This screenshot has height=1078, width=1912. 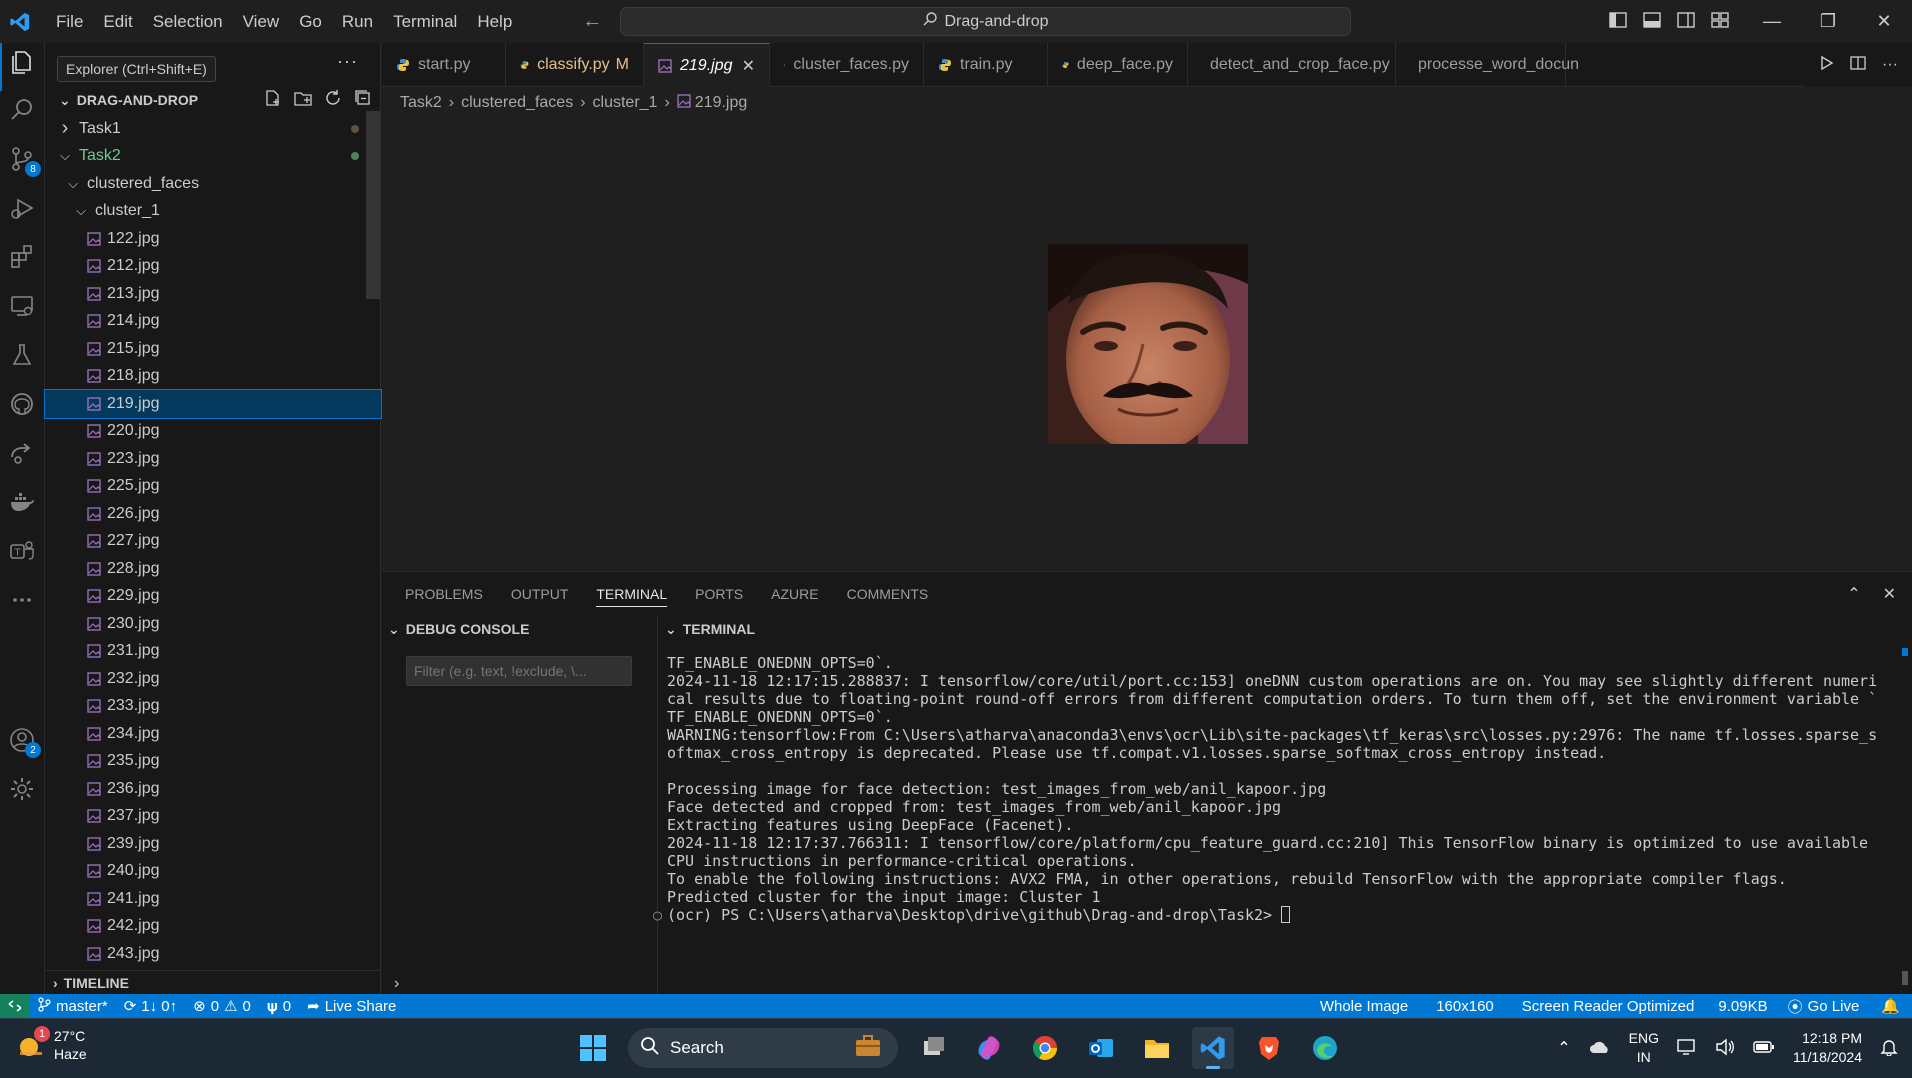 What do you see at coordinates (519, 671) in the screenshot?
I see `debug-filter-input` at bounding box center [519, 671].